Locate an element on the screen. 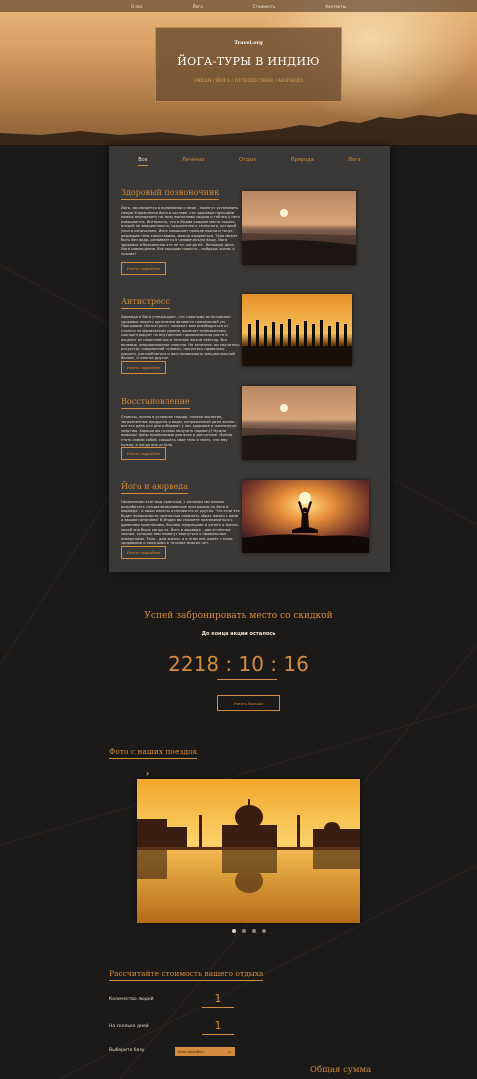  filter-tabs: Все Лечение Отдых Природа Йога is located at coordinates (249, 161).